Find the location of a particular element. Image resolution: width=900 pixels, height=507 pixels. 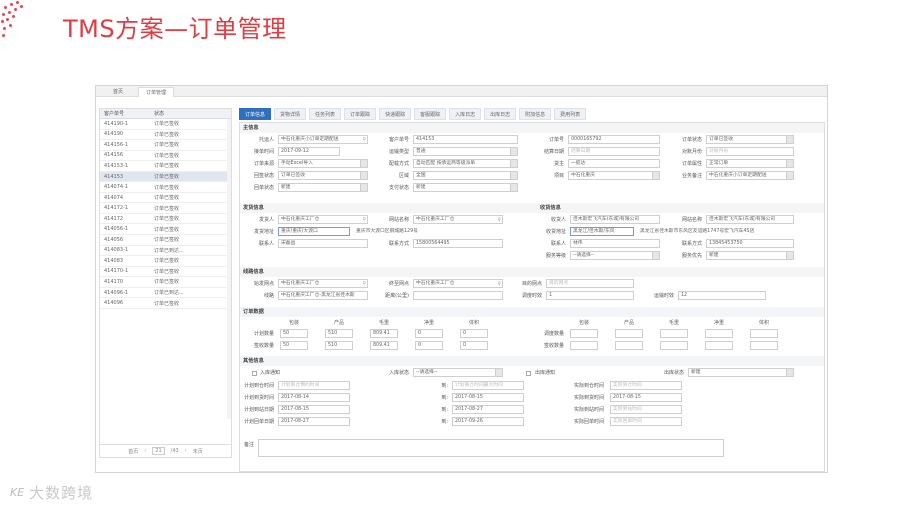

receiver-addr-select: 黑龙江/佳木斯/东风 is located at coordinates (602, 231).